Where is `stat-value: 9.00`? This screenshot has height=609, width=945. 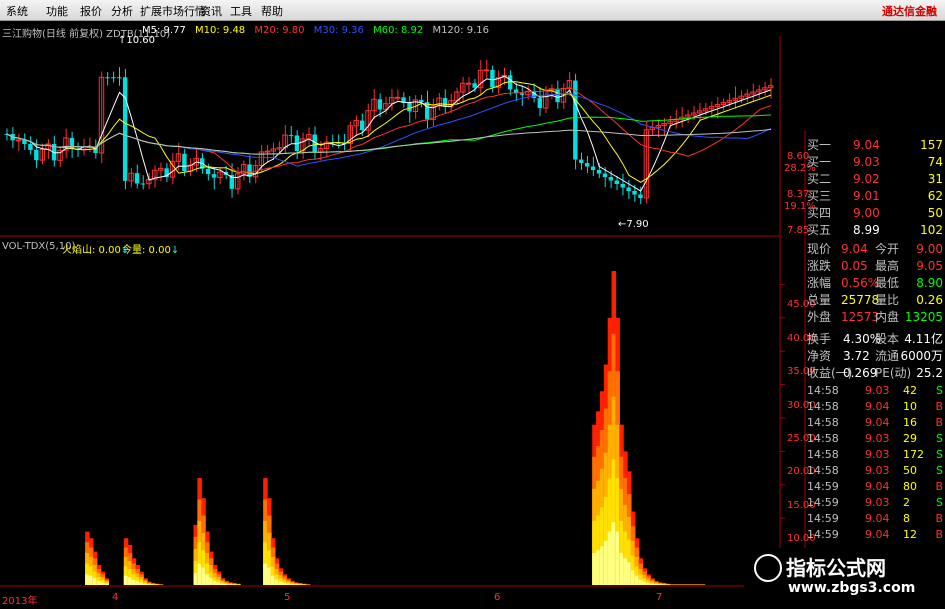 stat-value: 9.00 is located at coordinates (929, 249).